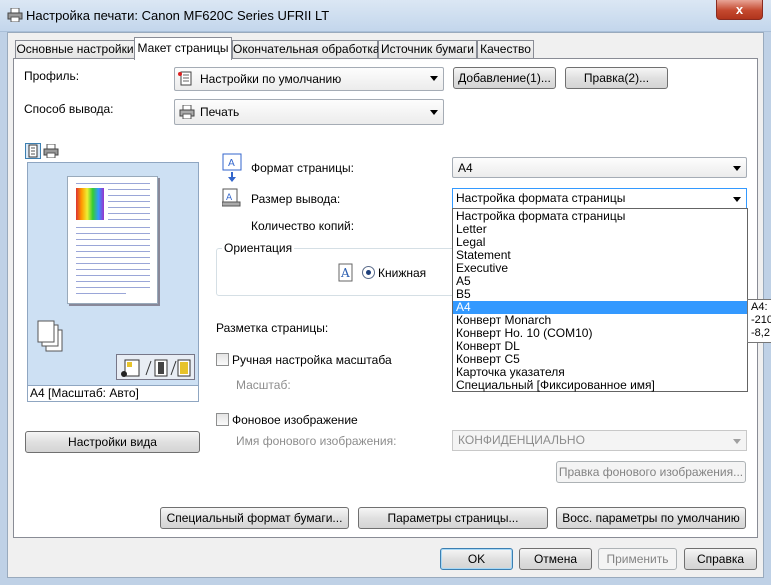 The image size is (771, 585). I want to click on orientation-group-label: Ориентация, so click(258, 248).